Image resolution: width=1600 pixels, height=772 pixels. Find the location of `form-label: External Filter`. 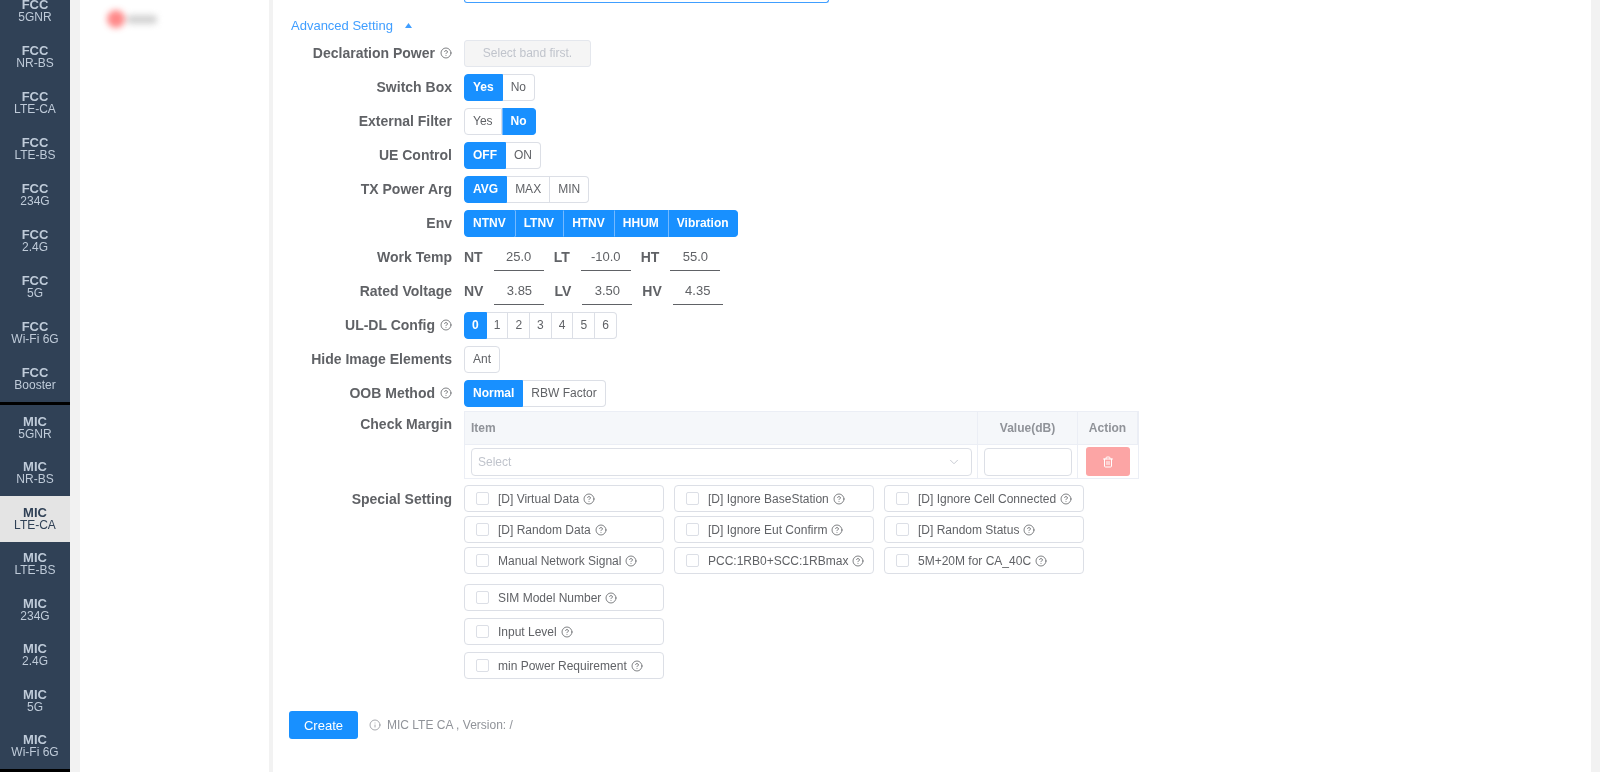

form-label: External Filter is located at coordinates (405, 121).